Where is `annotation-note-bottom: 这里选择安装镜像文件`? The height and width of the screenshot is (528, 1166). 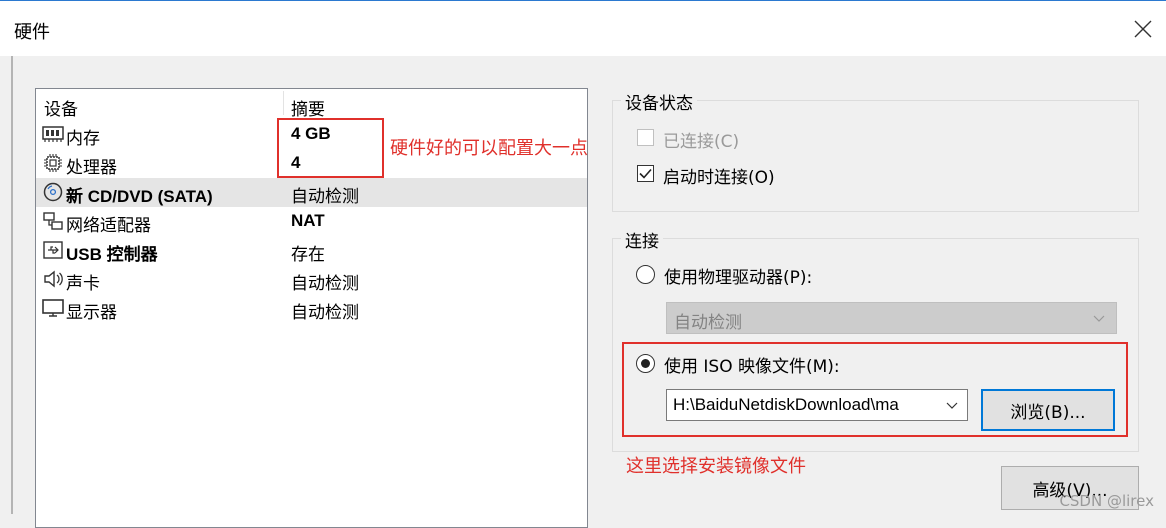 annotation-note-bottom: 这里选择安装镜像文件 is located at coordinates (716, 466).